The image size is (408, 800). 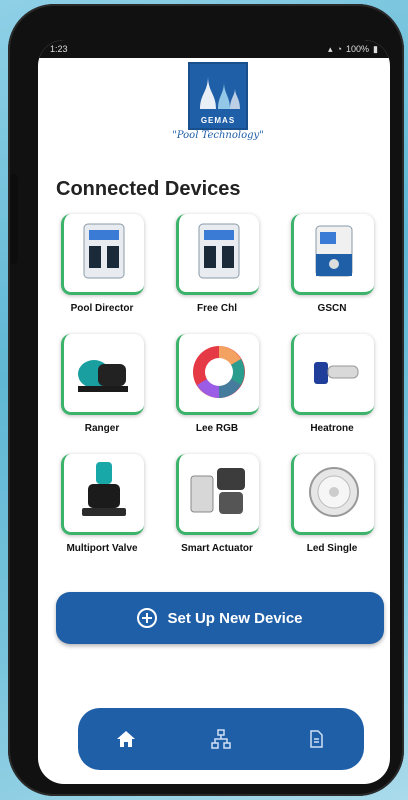 I want to click on device-label: Smart Actuator, so click(x=217, y=548).